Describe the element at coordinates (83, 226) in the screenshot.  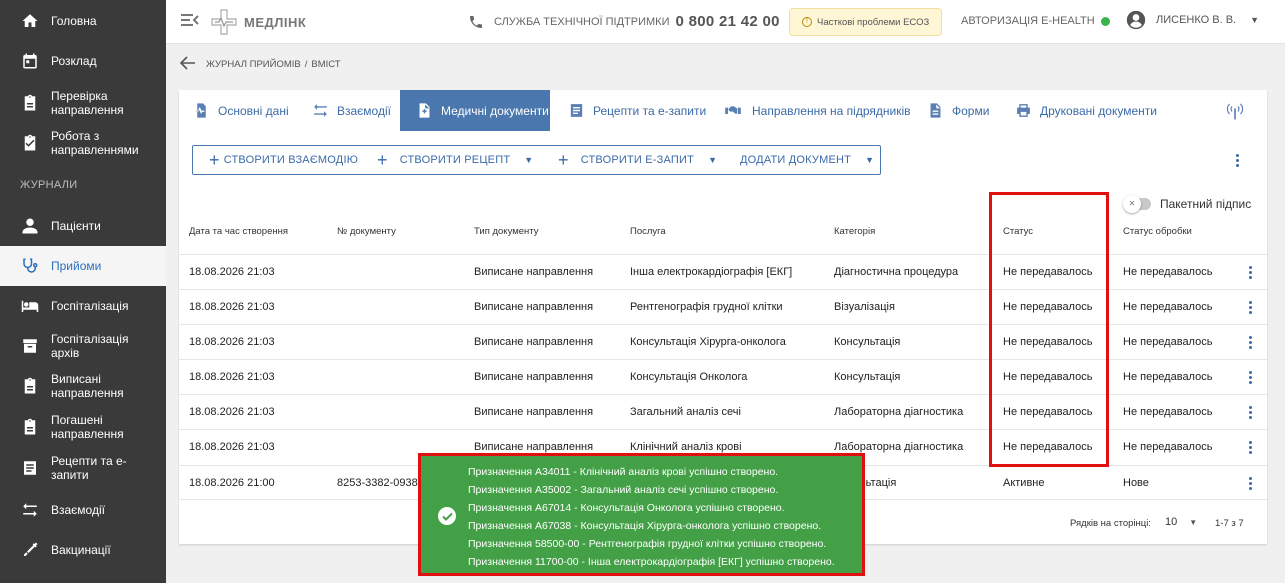
I see `sidebar-item-patients: Пацієнти` at that location.